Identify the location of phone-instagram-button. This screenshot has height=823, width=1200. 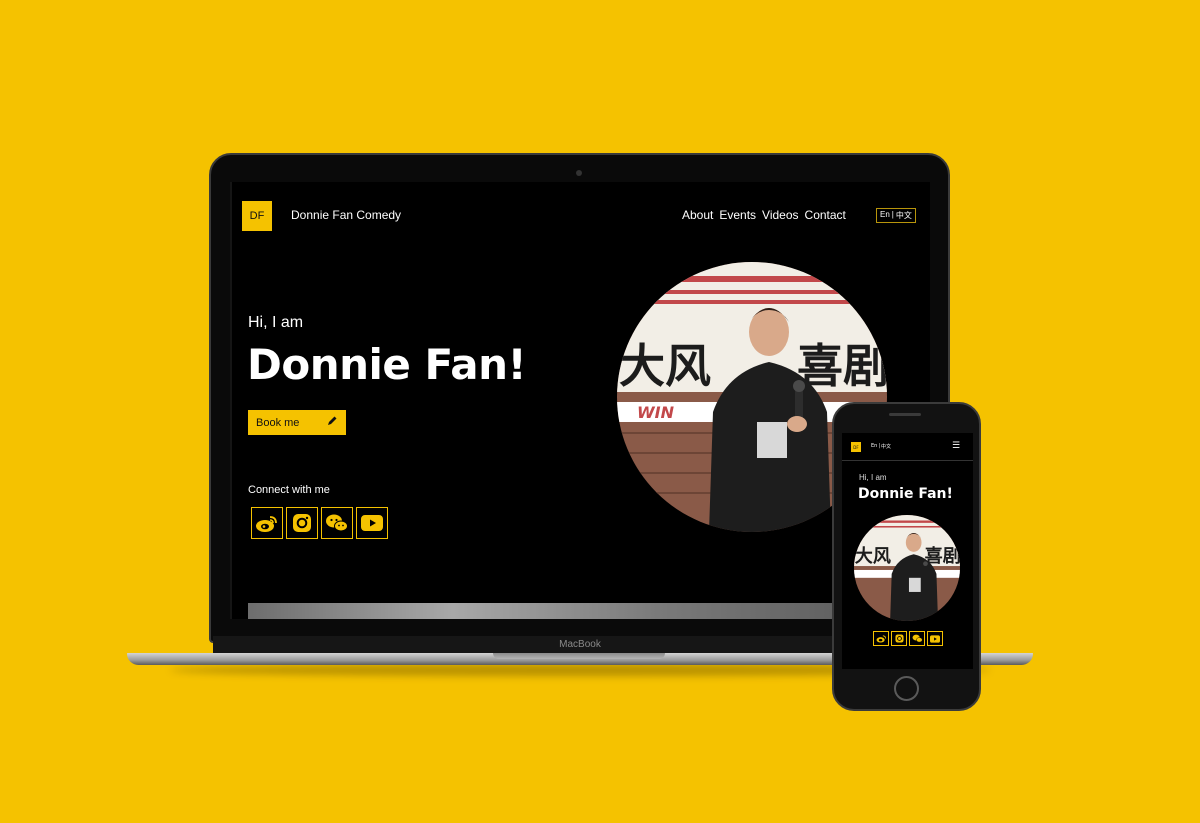
(899, 638).